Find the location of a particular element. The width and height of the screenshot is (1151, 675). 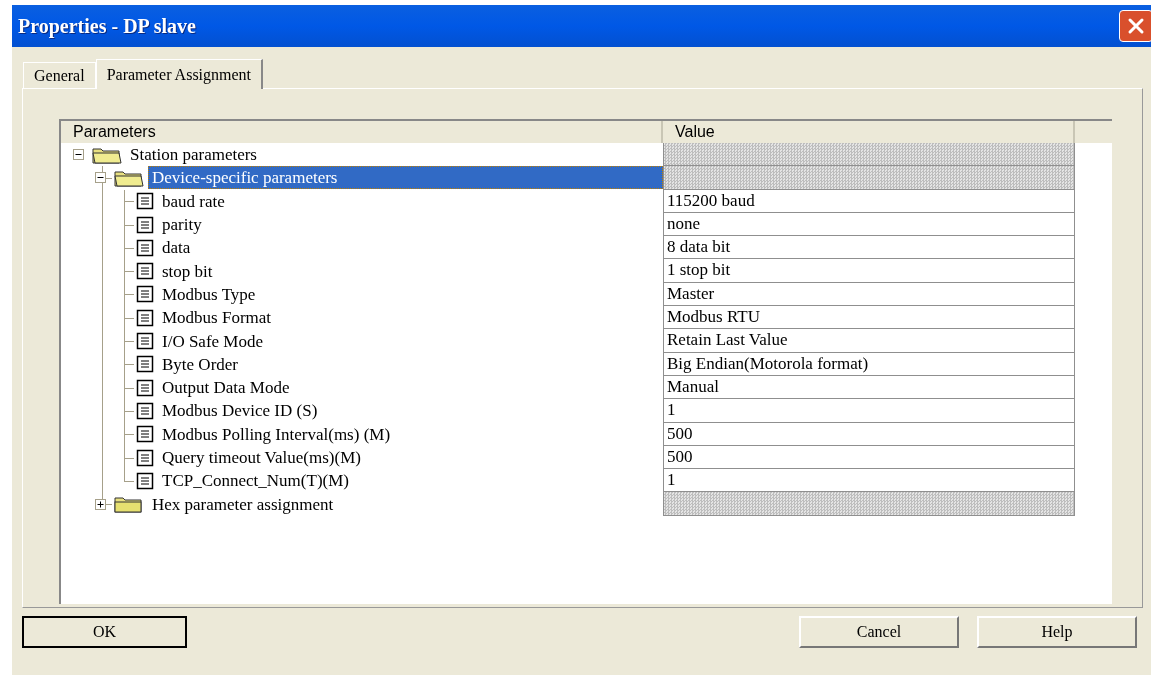

value-cell: Big Endian(Motorola format) is located at coordinates (869, 364).